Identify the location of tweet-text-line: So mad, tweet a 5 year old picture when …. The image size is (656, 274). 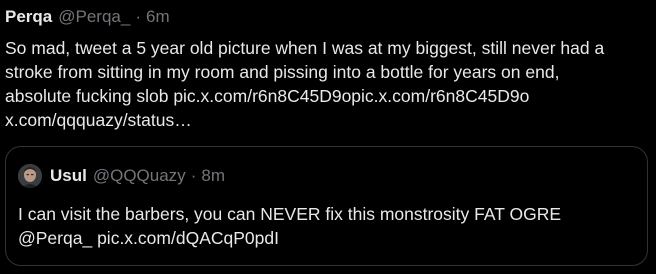
(305, 48).